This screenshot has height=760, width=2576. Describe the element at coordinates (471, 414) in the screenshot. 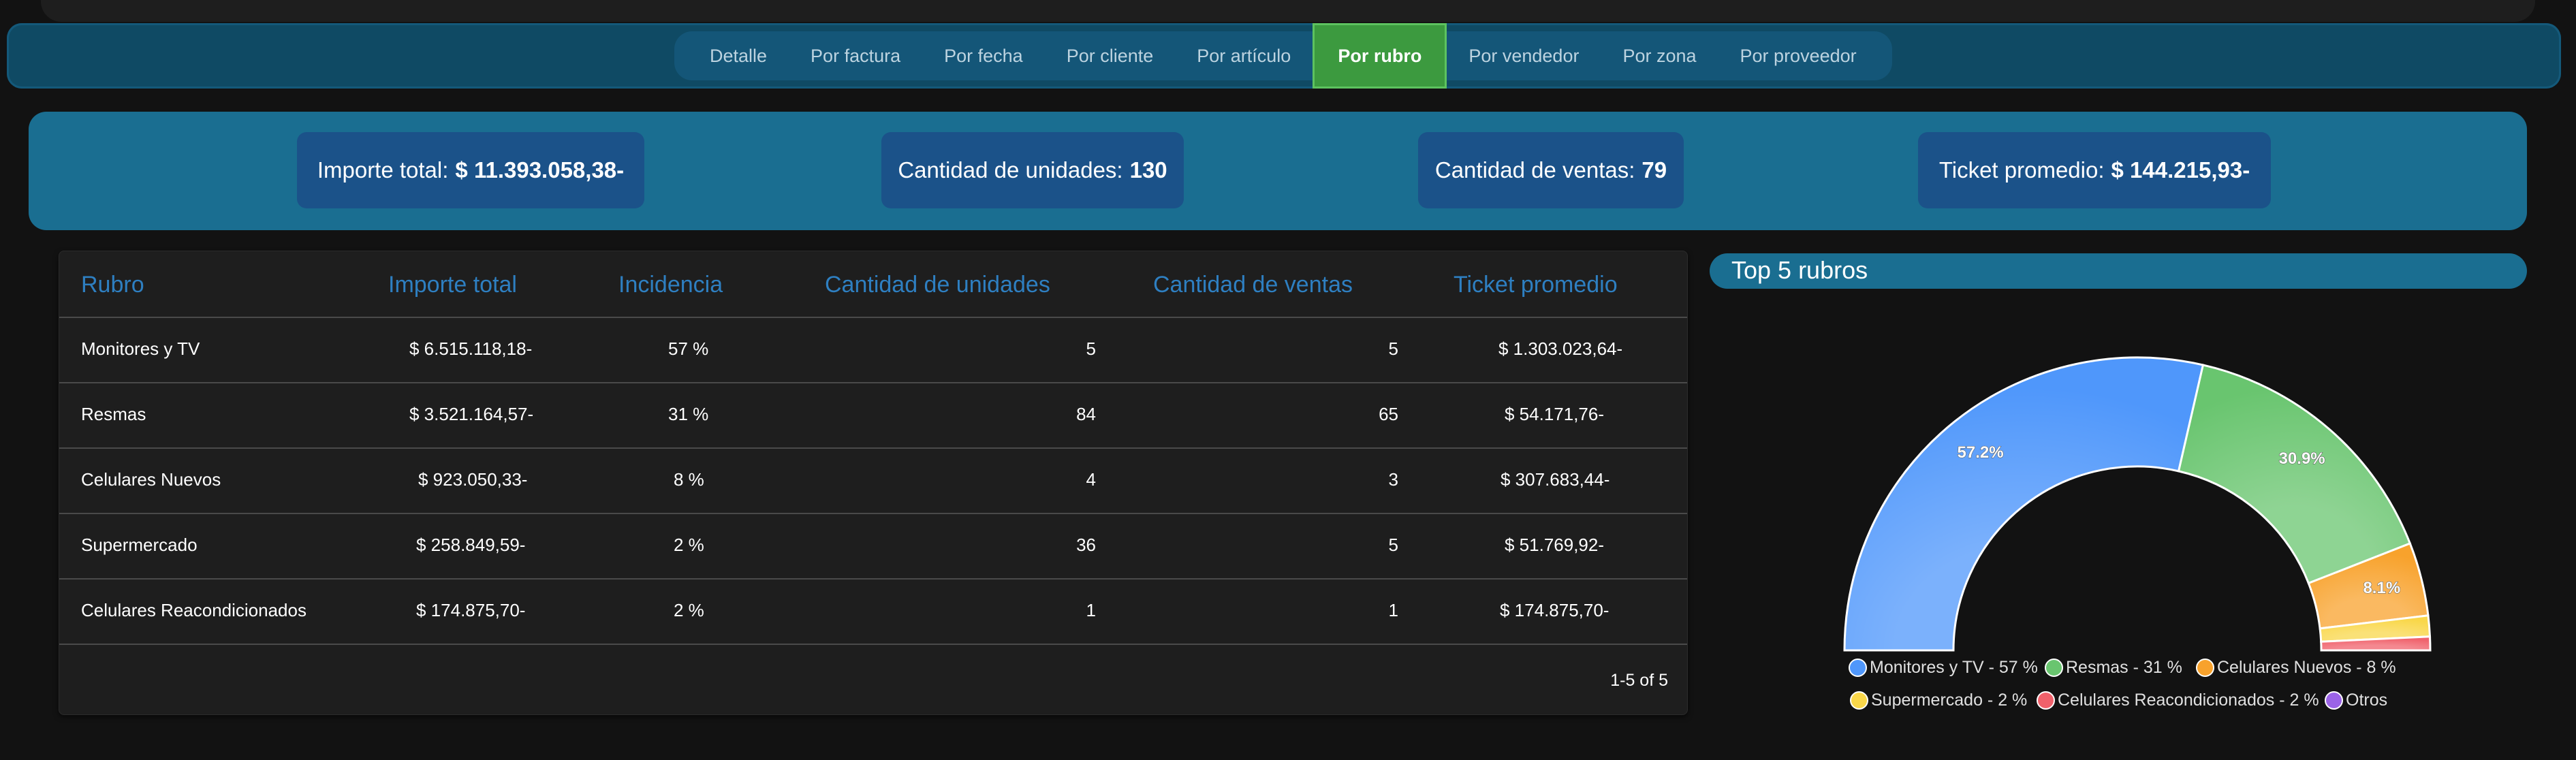

I see `cell-importe: $ 3.521.164,57-` at that location.